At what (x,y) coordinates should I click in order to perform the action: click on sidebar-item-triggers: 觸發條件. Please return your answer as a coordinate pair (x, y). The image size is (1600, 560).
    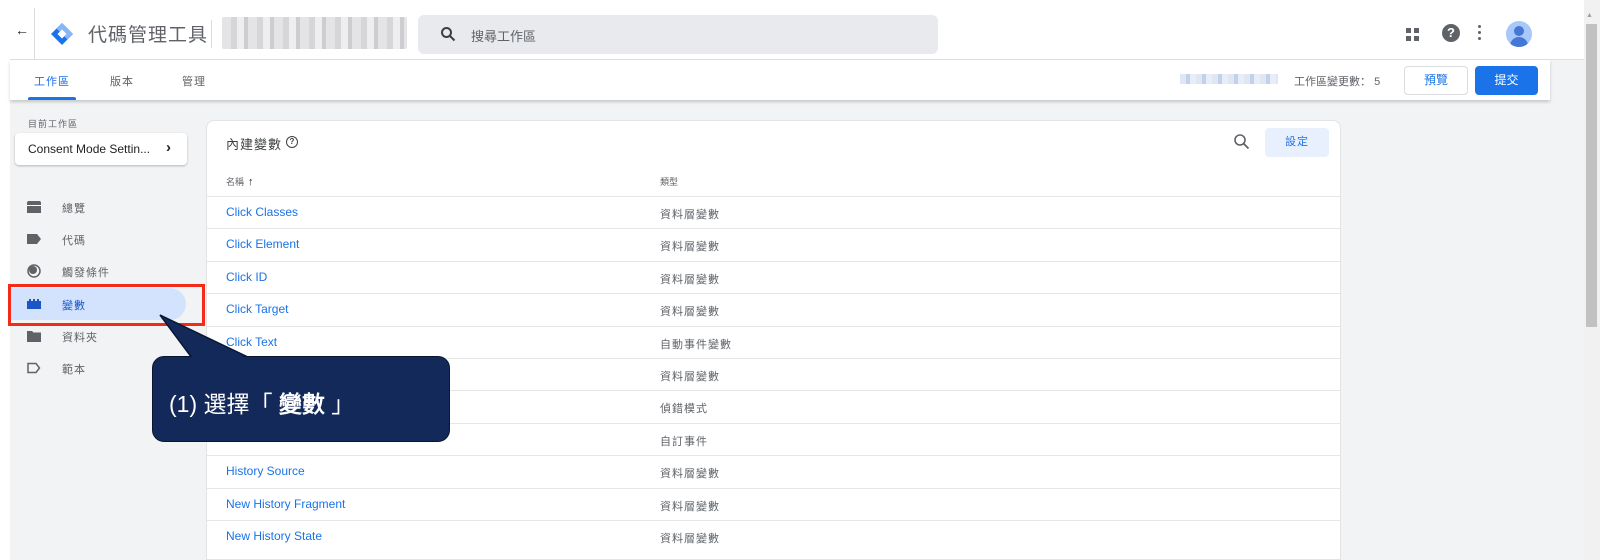
    Looking at the image, I should click on (98, 271).